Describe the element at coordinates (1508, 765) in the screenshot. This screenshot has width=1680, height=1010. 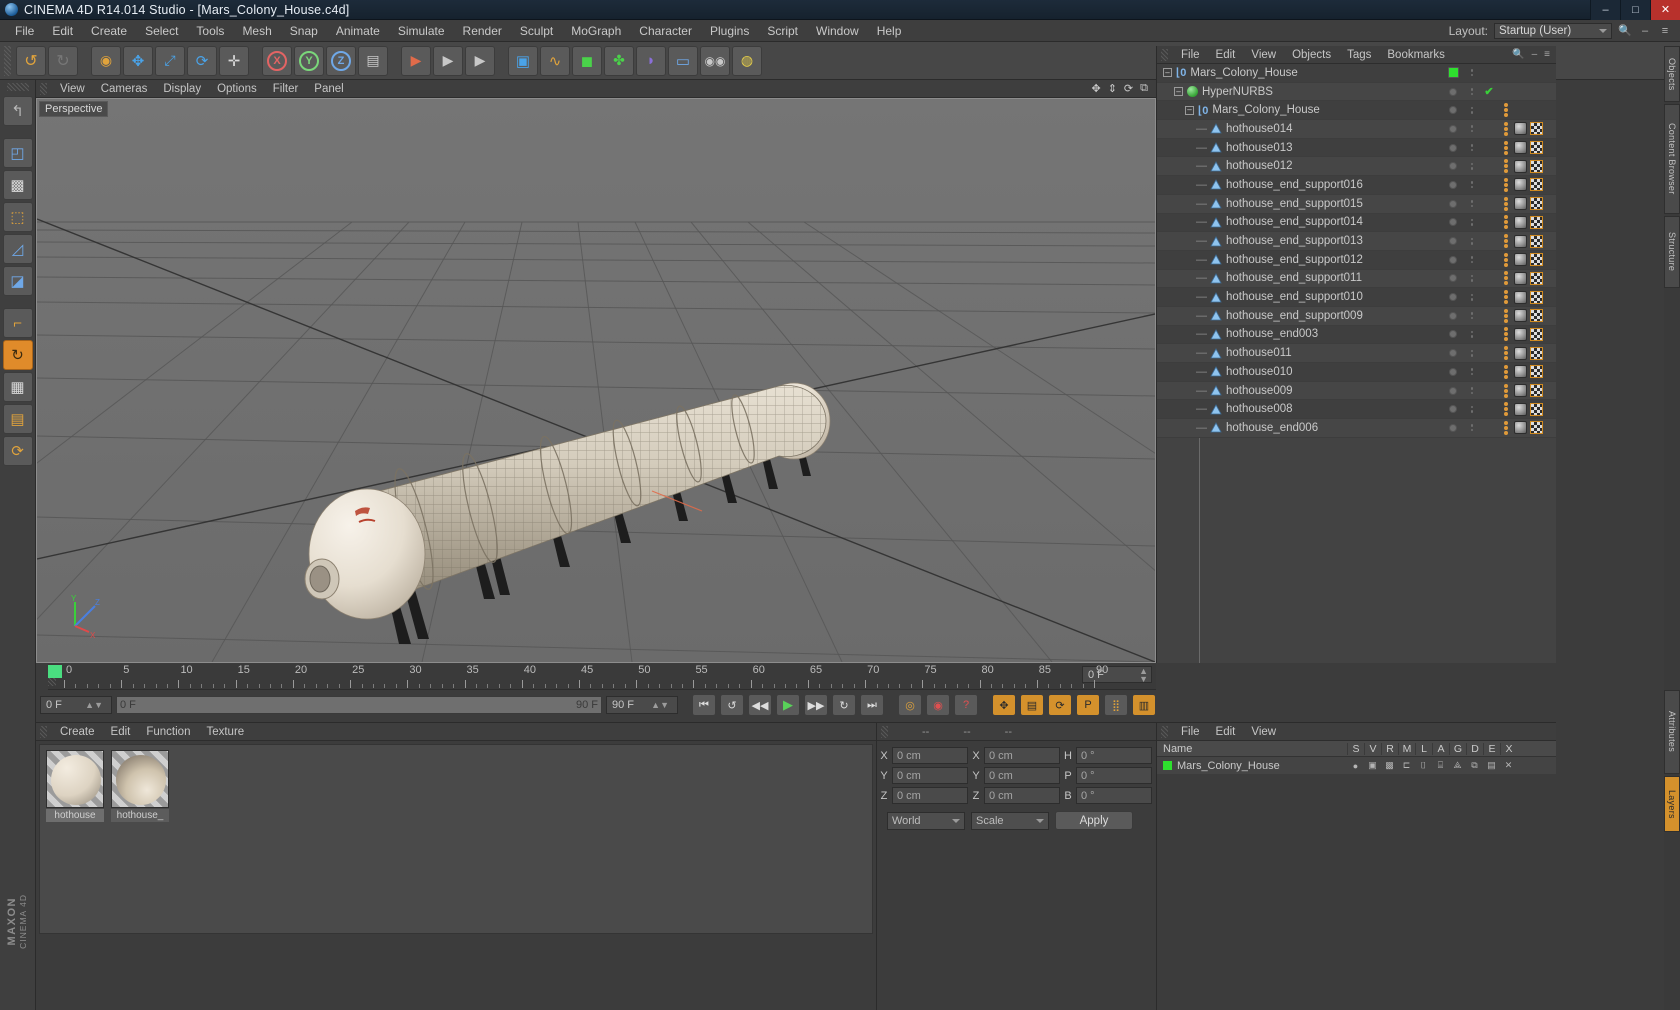
I see `layer-cell-xpresso: ✕` at that location.